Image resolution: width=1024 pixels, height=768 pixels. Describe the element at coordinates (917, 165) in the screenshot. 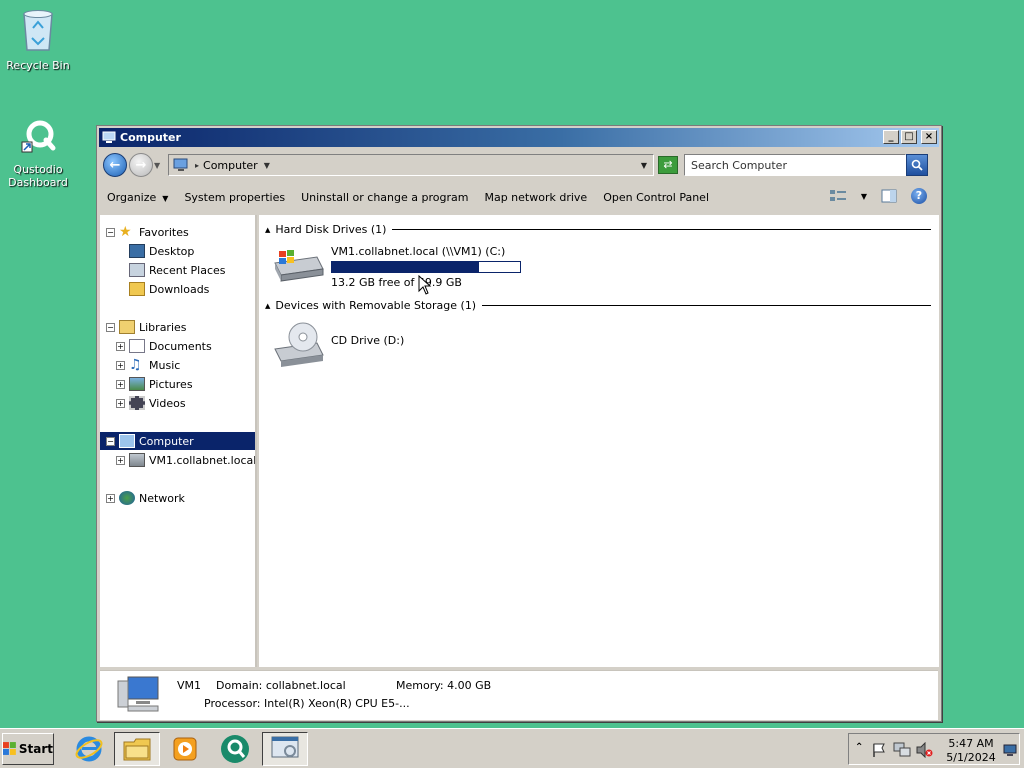

I see `search-button` at that location.